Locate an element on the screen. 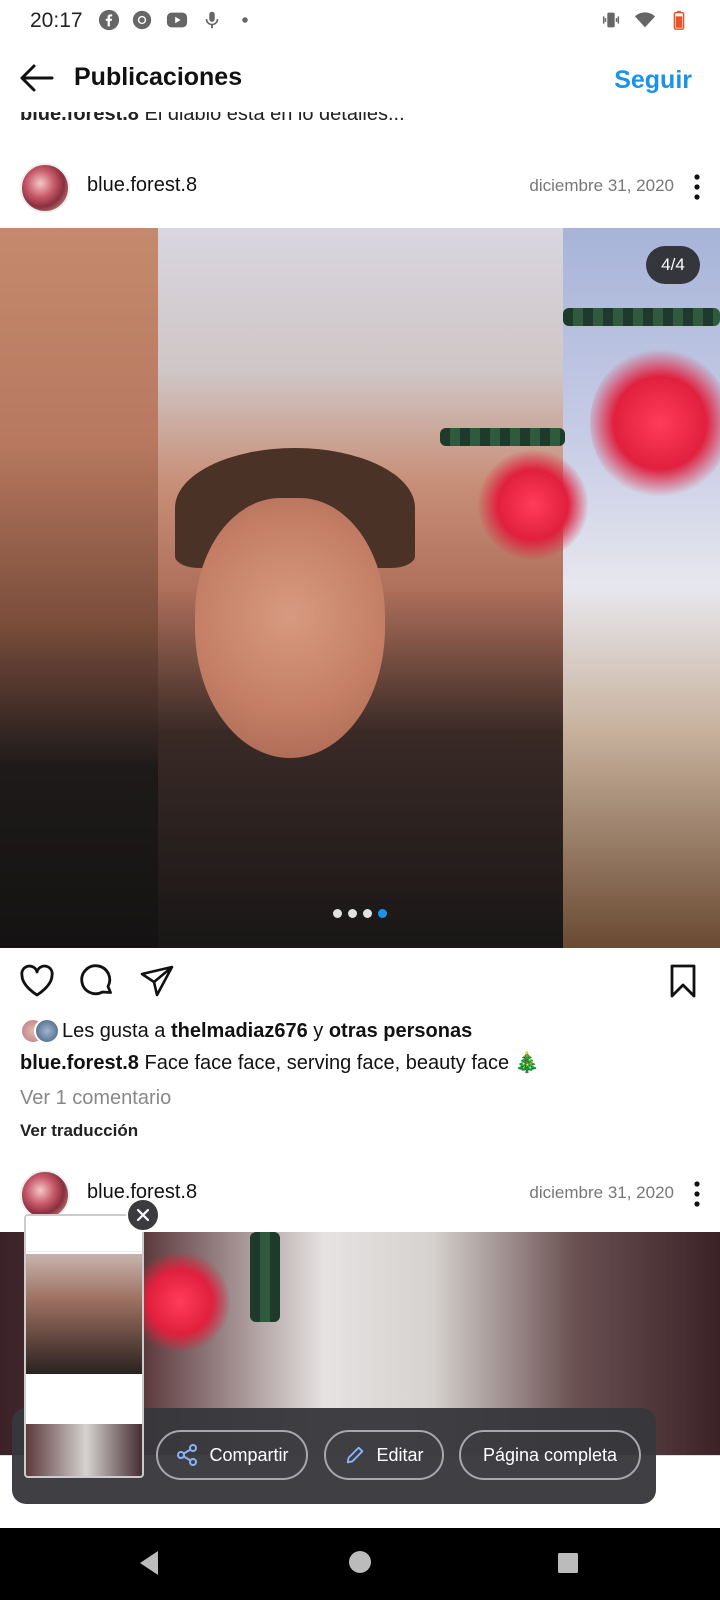 The width and height of the screenshot is (720, 1600). notification-icons is located at coordinates (177, 20).